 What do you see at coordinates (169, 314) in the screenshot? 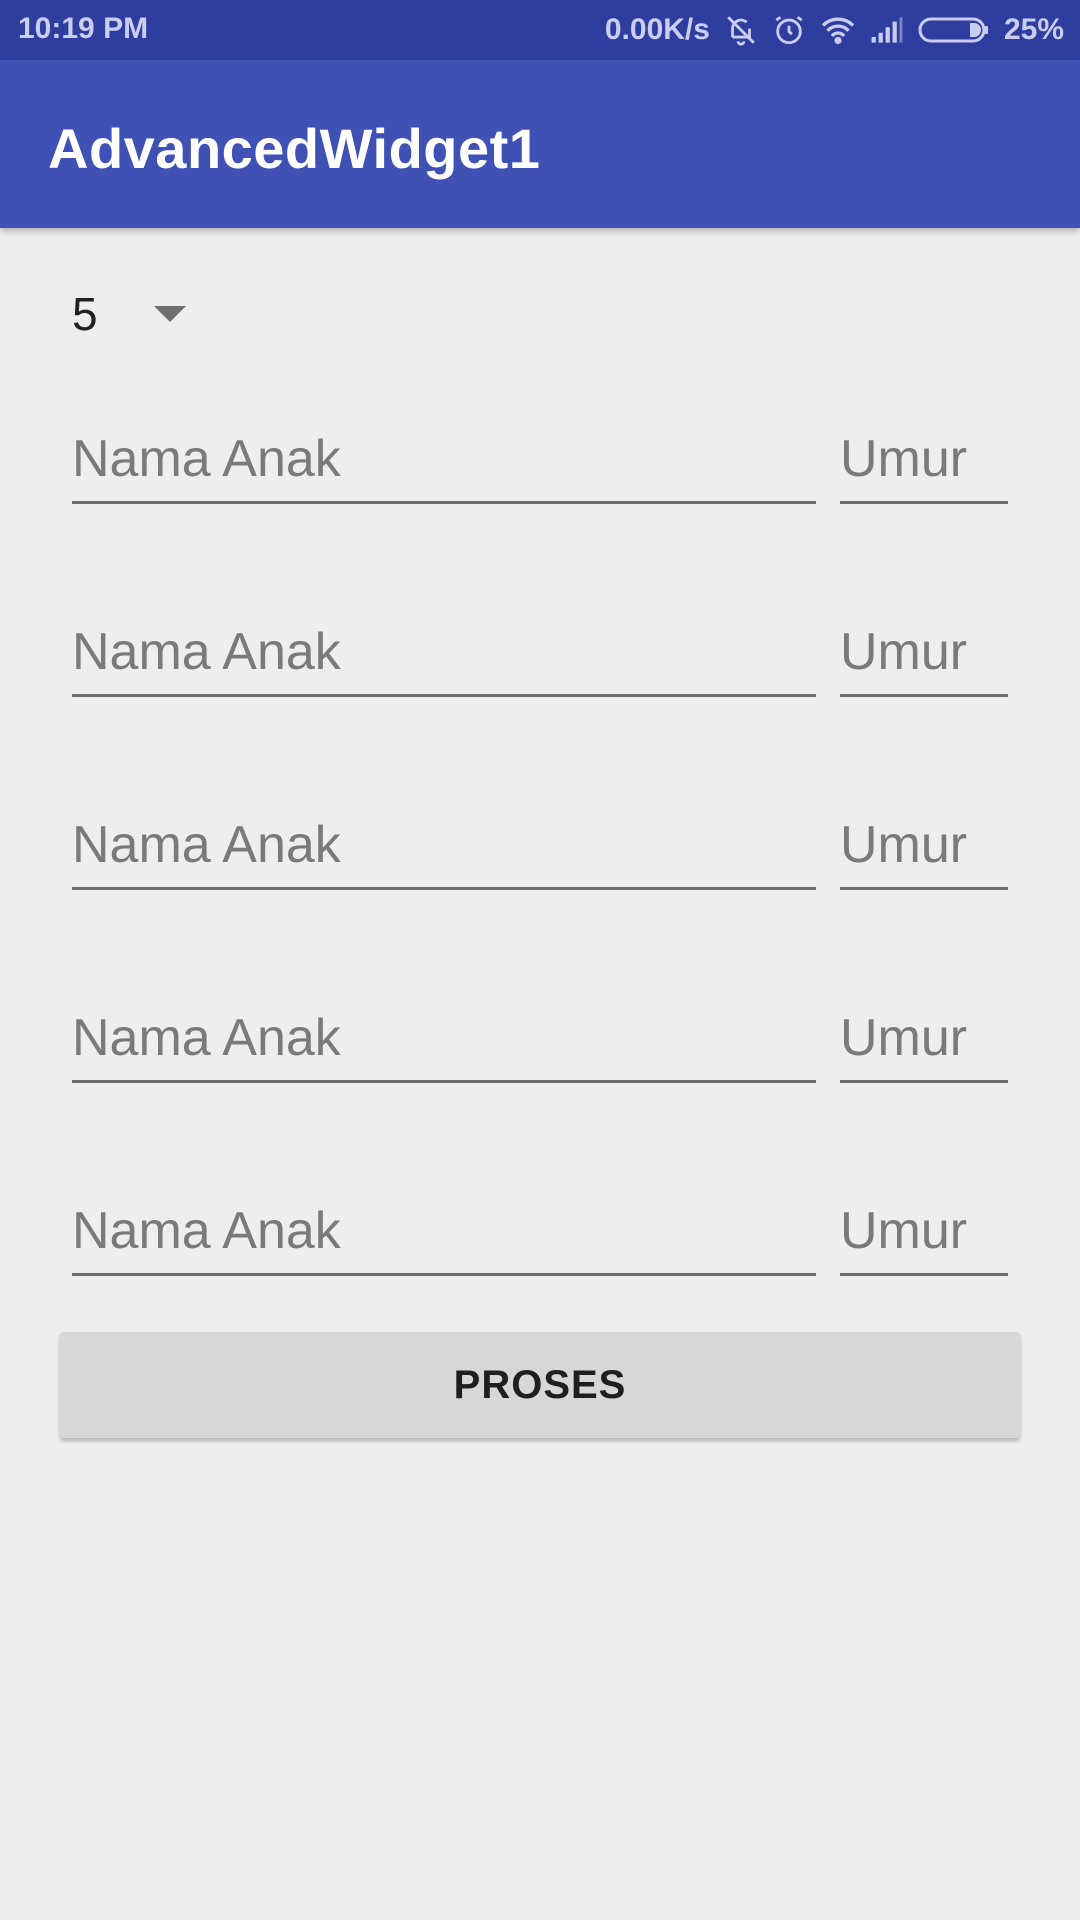
I see `dropdown-arrow-icon` at bounding box center [169, 314].